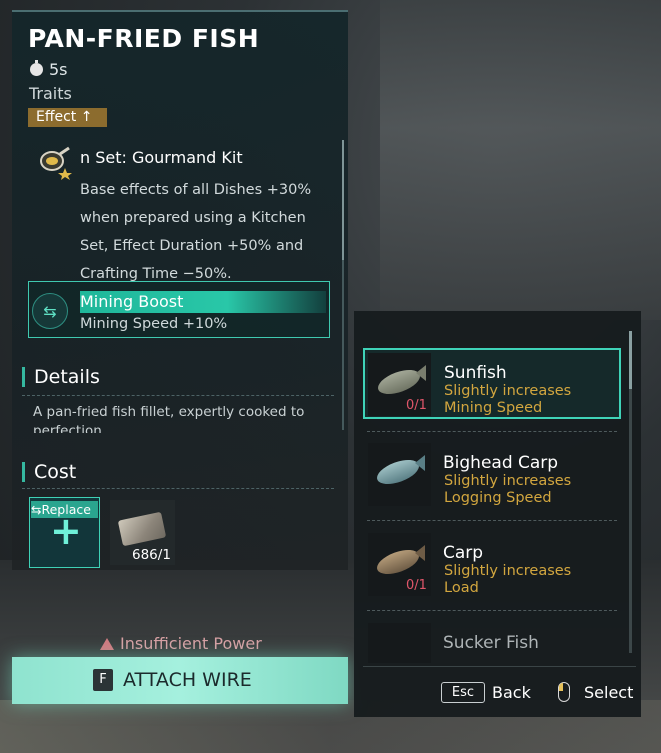 Image resolution: width=661 pixels, height=753 pixels. What do you see at coordinates (178, 488) in the screenshot?
I see `cost-divider` at bounding box center [178, 488].